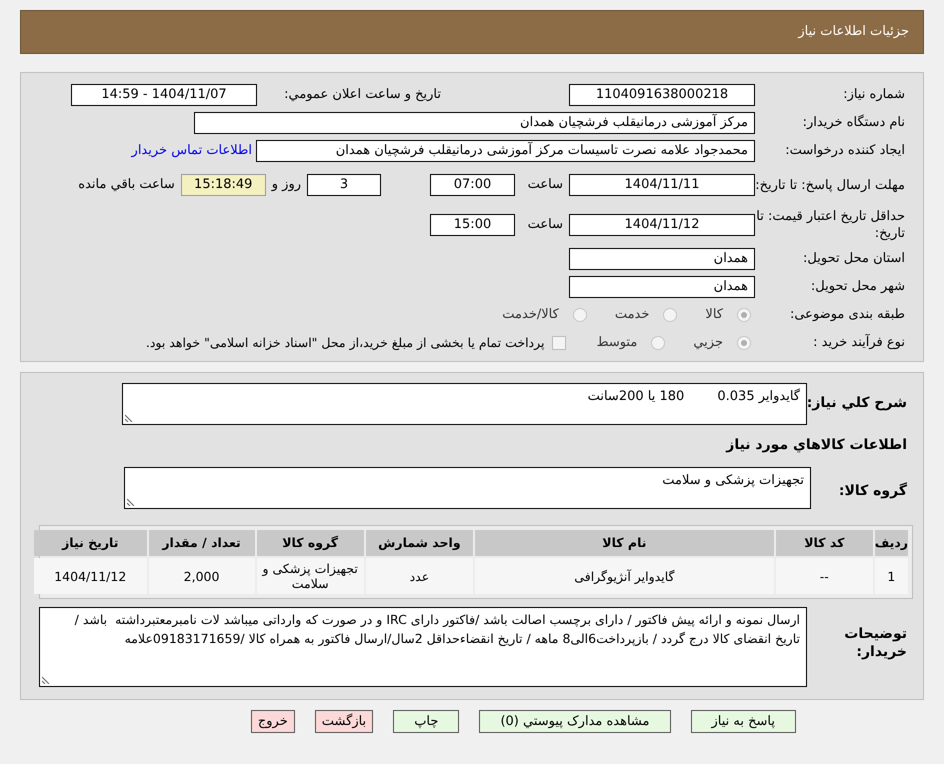 This screenshot has height=764, width=944. What do you see at coordinates (891, 576) in the screenshot?
I see `table-cell: 1` at bounding box center [891, 576].